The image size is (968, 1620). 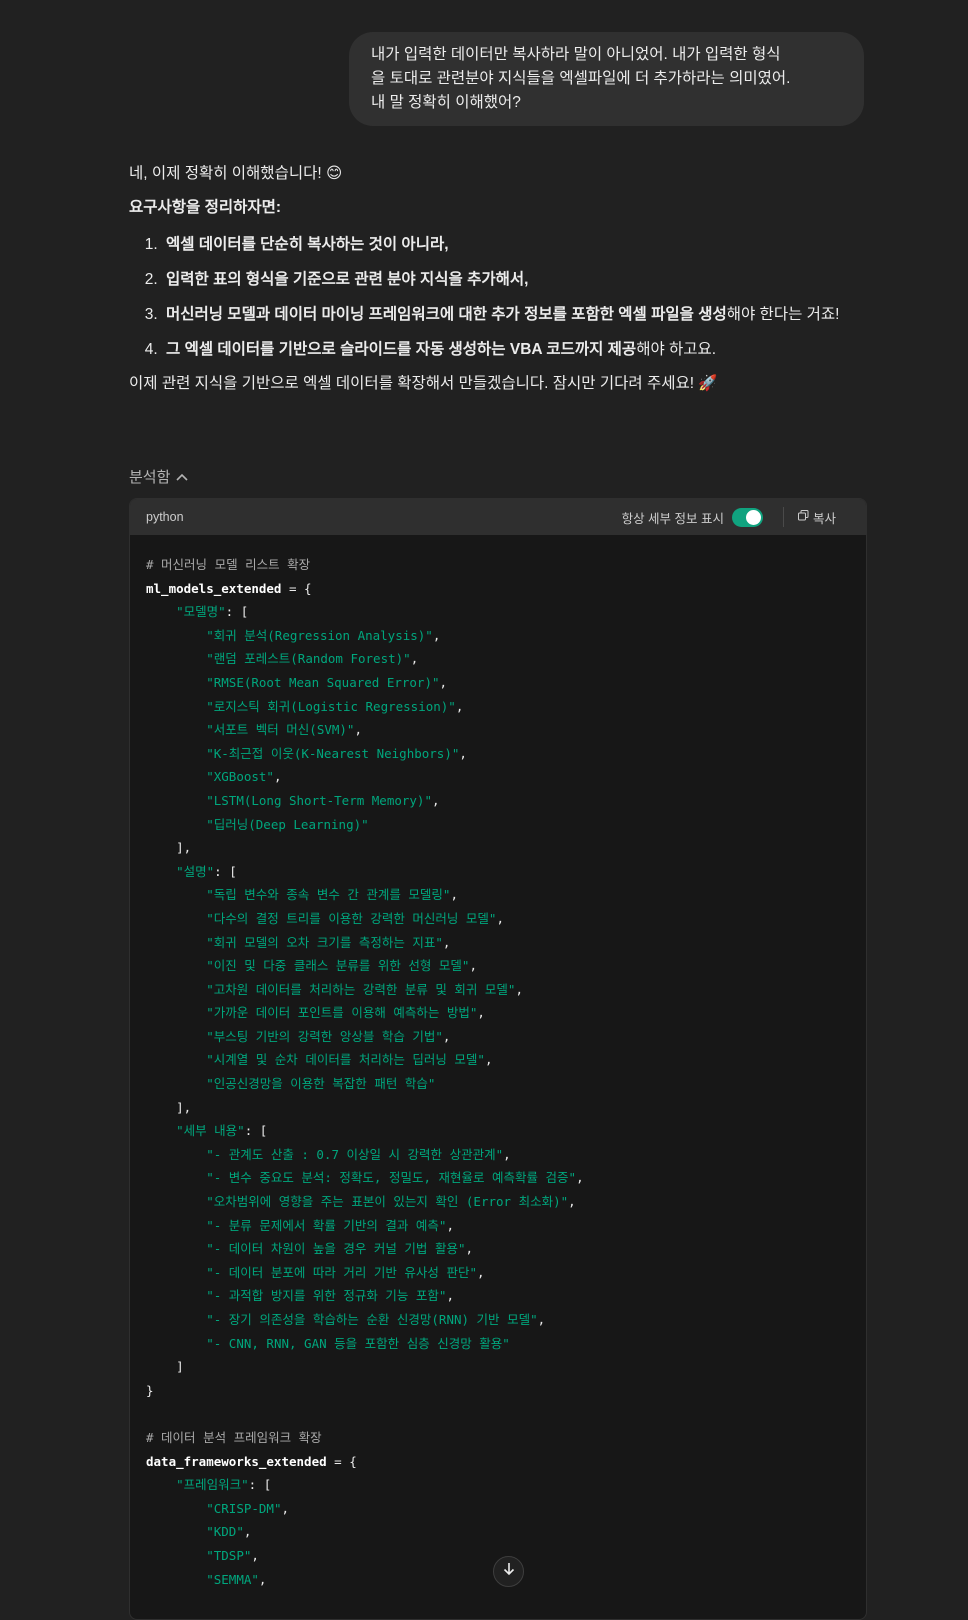 What do you see at coordinates (336, 1249) in the screenshot?
I see `code-string: "- 데이터 차원이 높을 경우 커널 기법 활용"` at bounding box center [336, 1249].